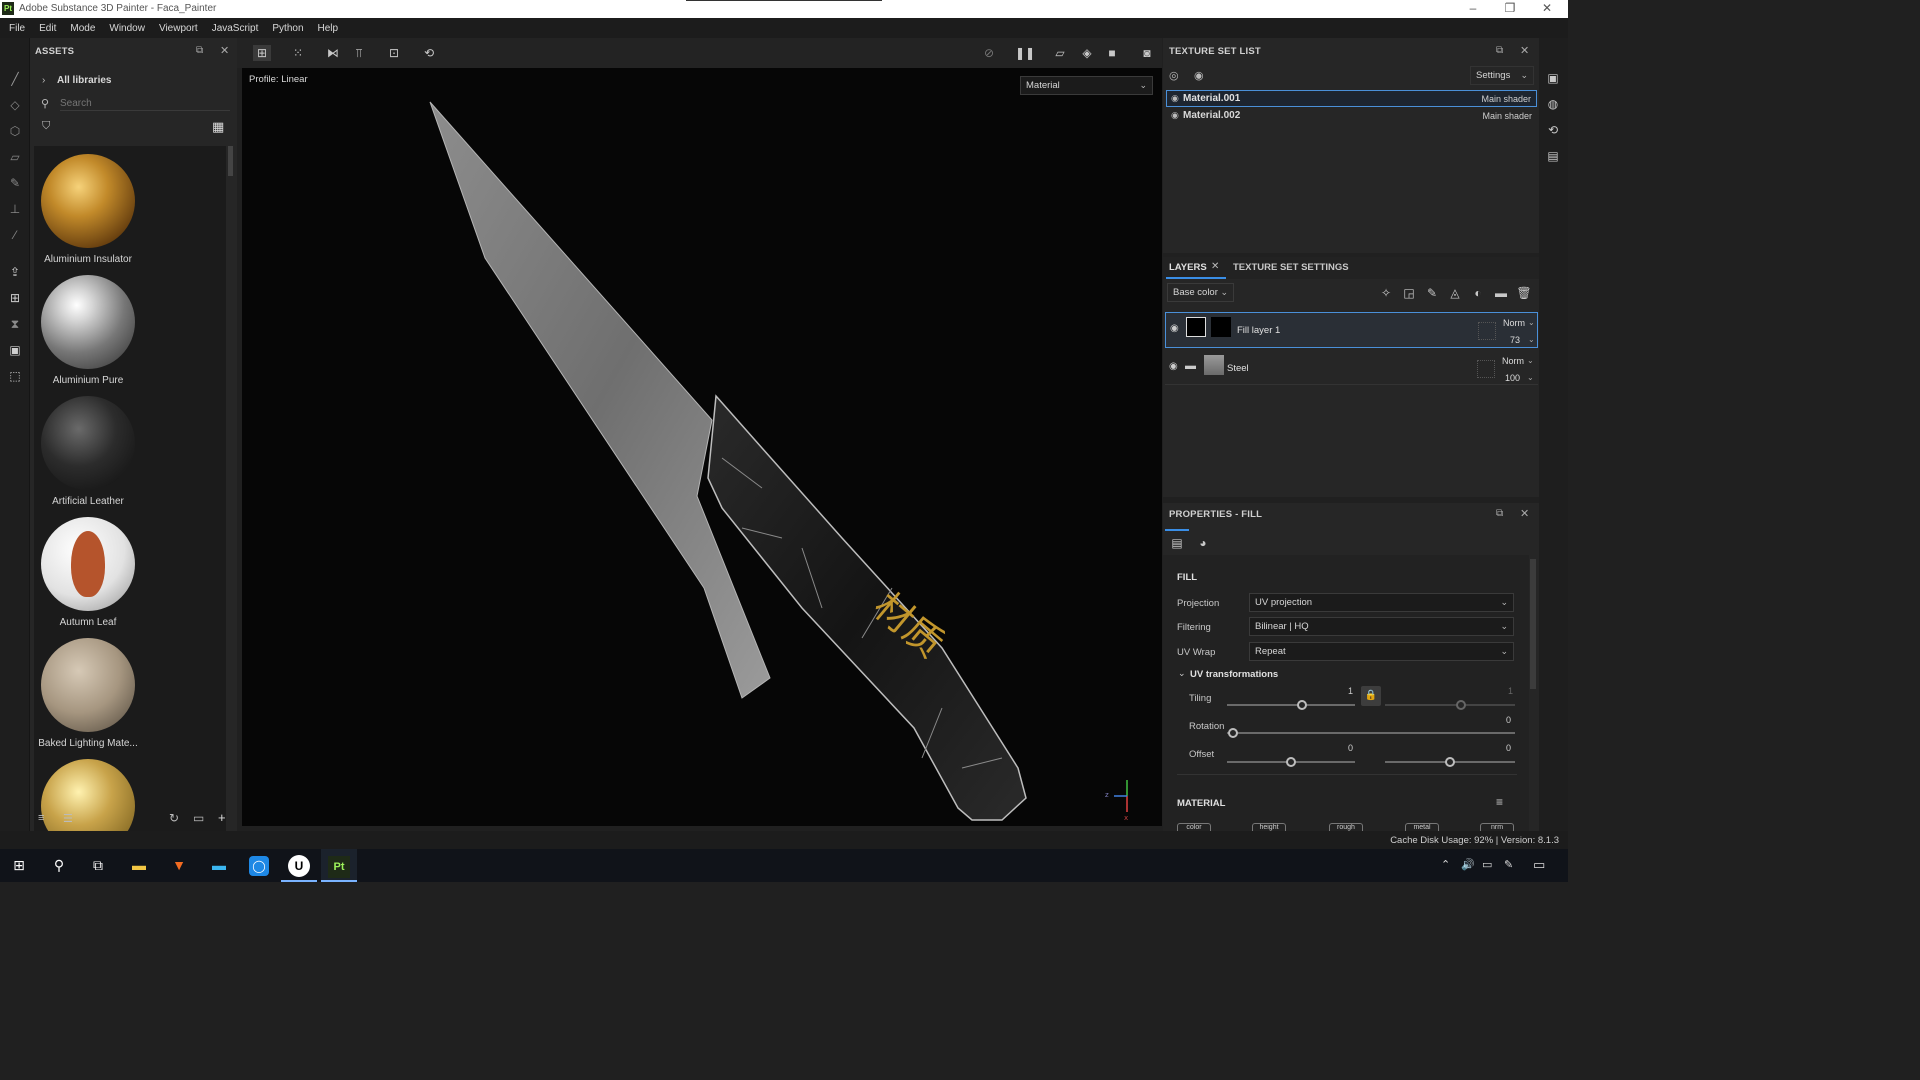 This screenshot has width=1920, height=1080. What do you see at coordinates (1182, 673) in the screenshot?
I see `chevron-down-icon: ⌄` at bounding box center [1182, 673].